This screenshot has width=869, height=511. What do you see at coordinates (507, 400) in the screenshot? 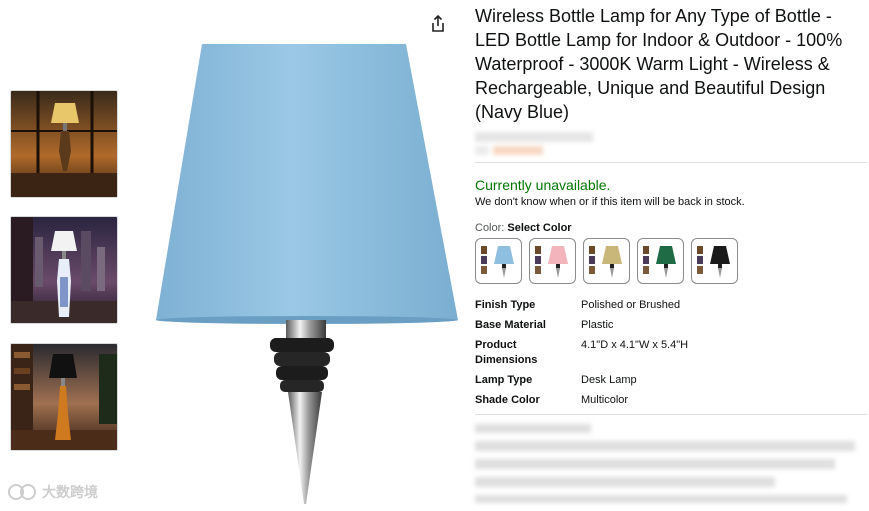
I see `spec-key: Shade Color` at bounding box center [507, 400].